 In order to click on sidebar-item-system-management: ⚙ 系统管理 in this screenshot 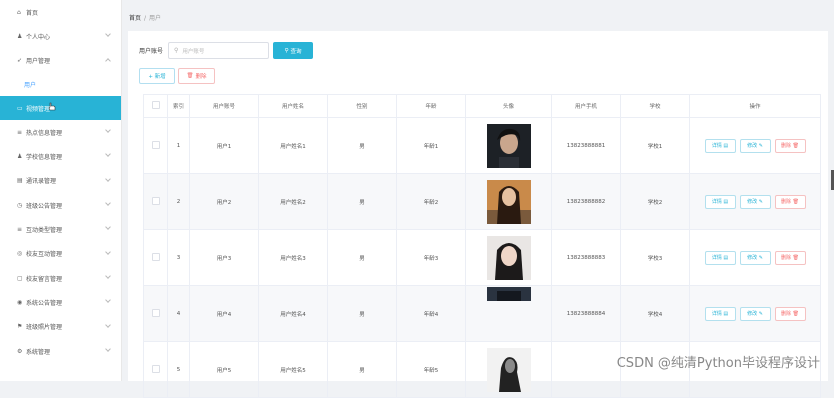, I will do `click(60, 351)`.